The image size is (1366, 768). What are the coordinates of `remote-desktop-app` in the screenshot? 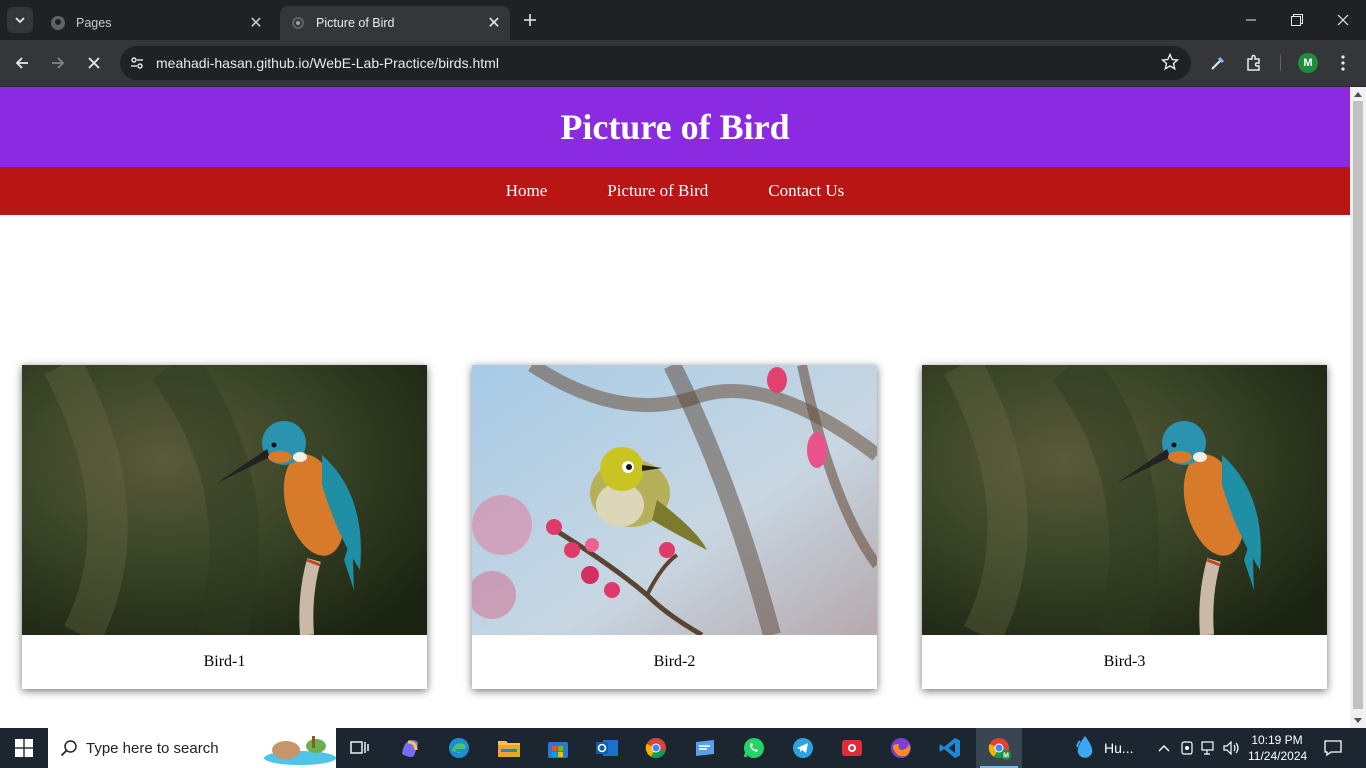 It's located at (705, 748).